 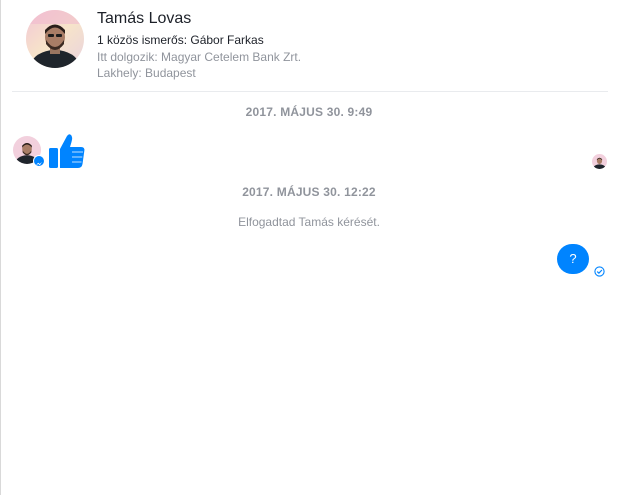 What do you see at coordinates (573, 259) in the screenshot?
I see `outgoing-message-bubble: ?` at bounding box center [573, 259].